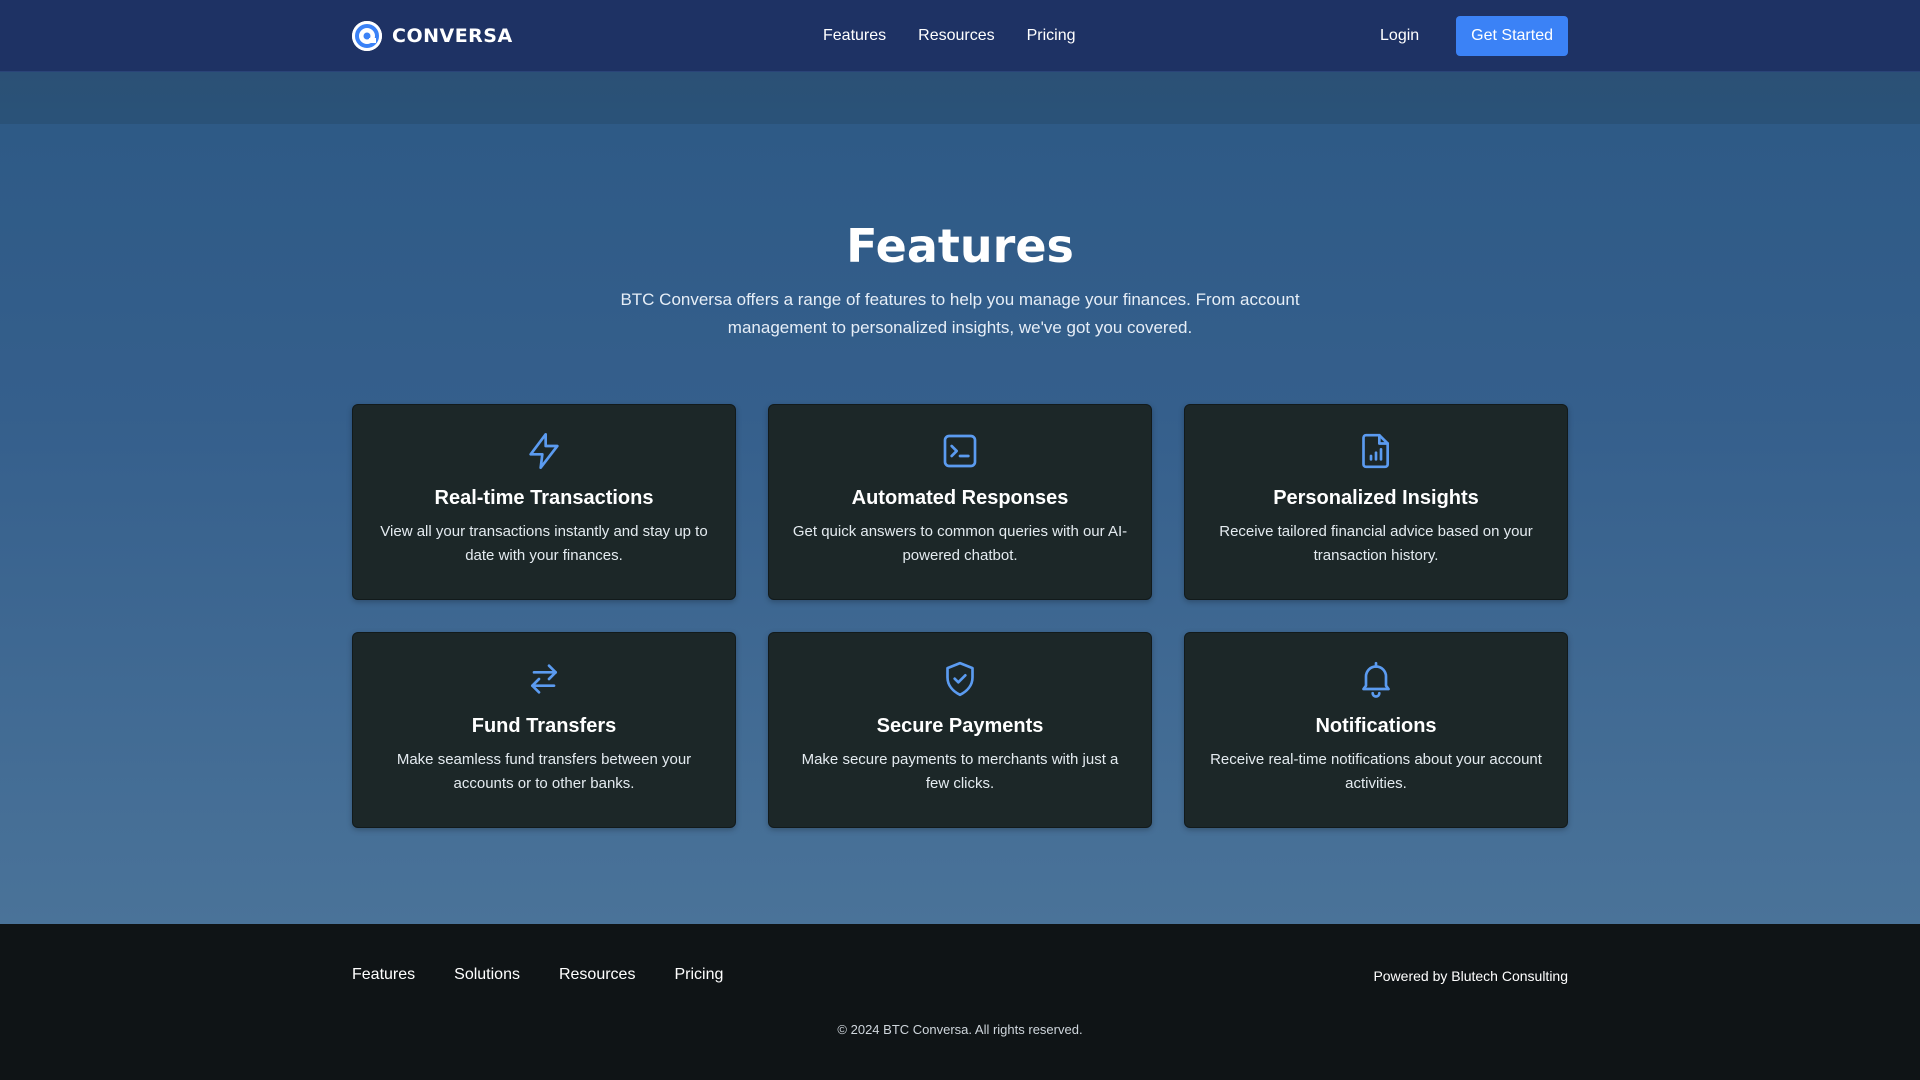 Image resolution: width=1920 pixels, height=1080 pixels. Describe the element at coordinates (383, 975) in the screenshot. I see `footer-link-features: Features` at that location.